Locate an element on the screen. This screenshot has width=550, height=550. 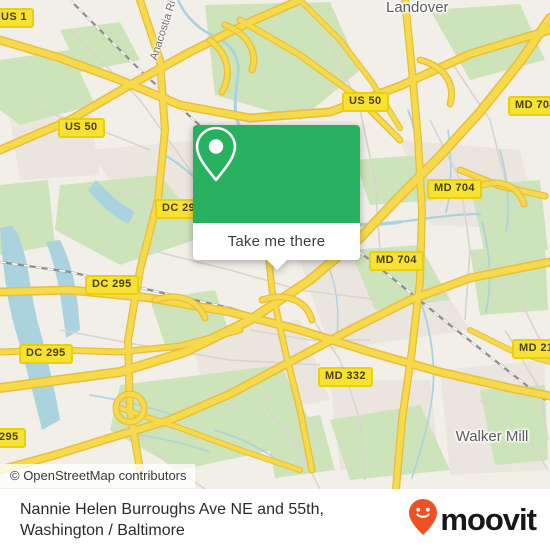
destination-popup-card: Take me there is located at coordinates (276, 197).